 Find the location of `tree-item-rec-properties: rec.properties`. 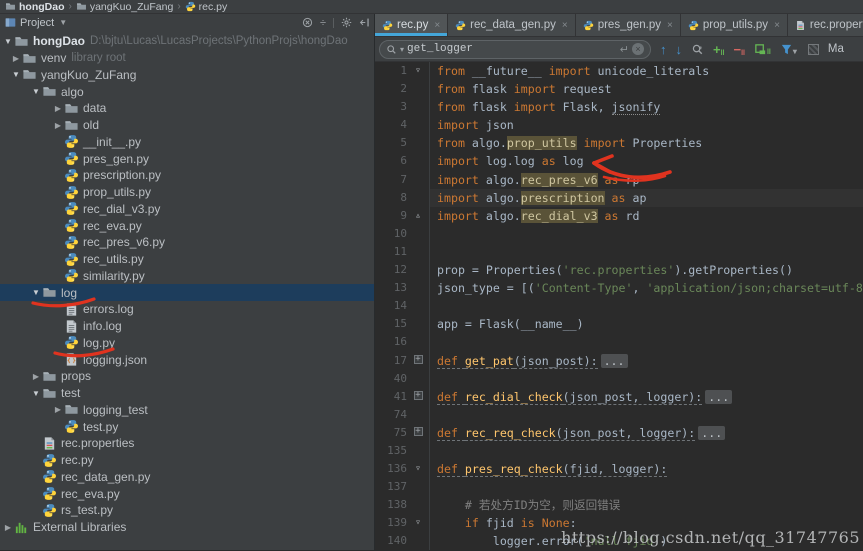

tree-item-rec-properties: rec.properties is located at coordinates (187, 443).